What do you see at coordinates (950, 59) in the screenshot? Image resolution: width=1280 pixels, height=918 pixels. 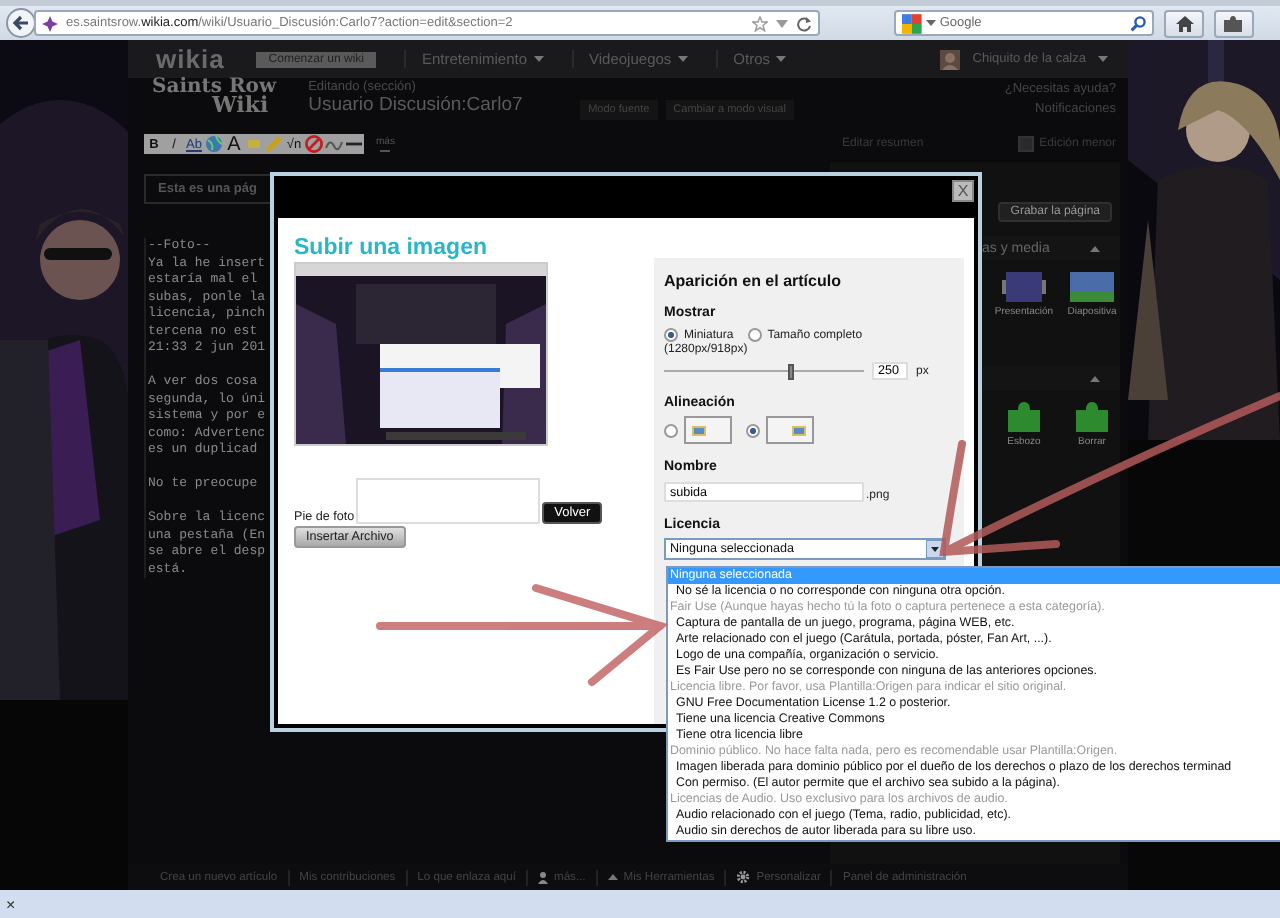 I see `avatar-icon` at bounding box center [950, 59].